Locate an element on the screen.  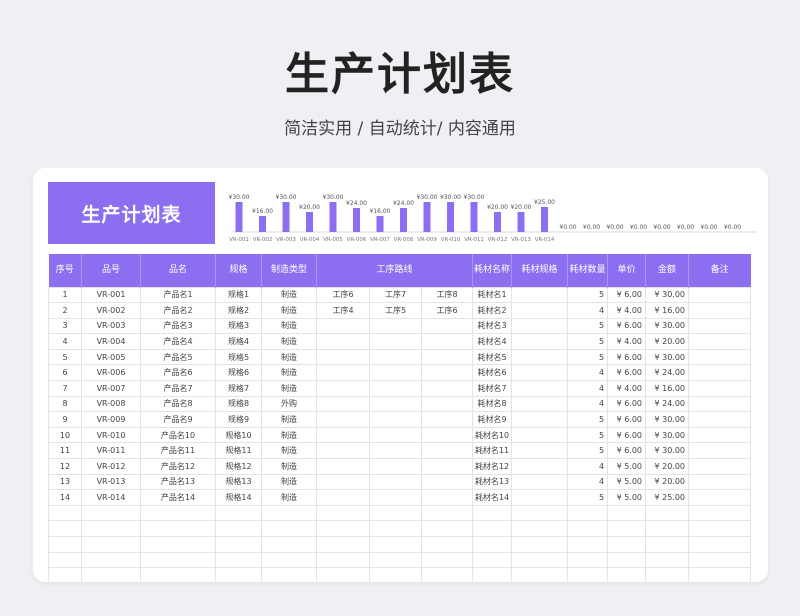
cell-spec: 规格6 is located at coordinates (238, 373).